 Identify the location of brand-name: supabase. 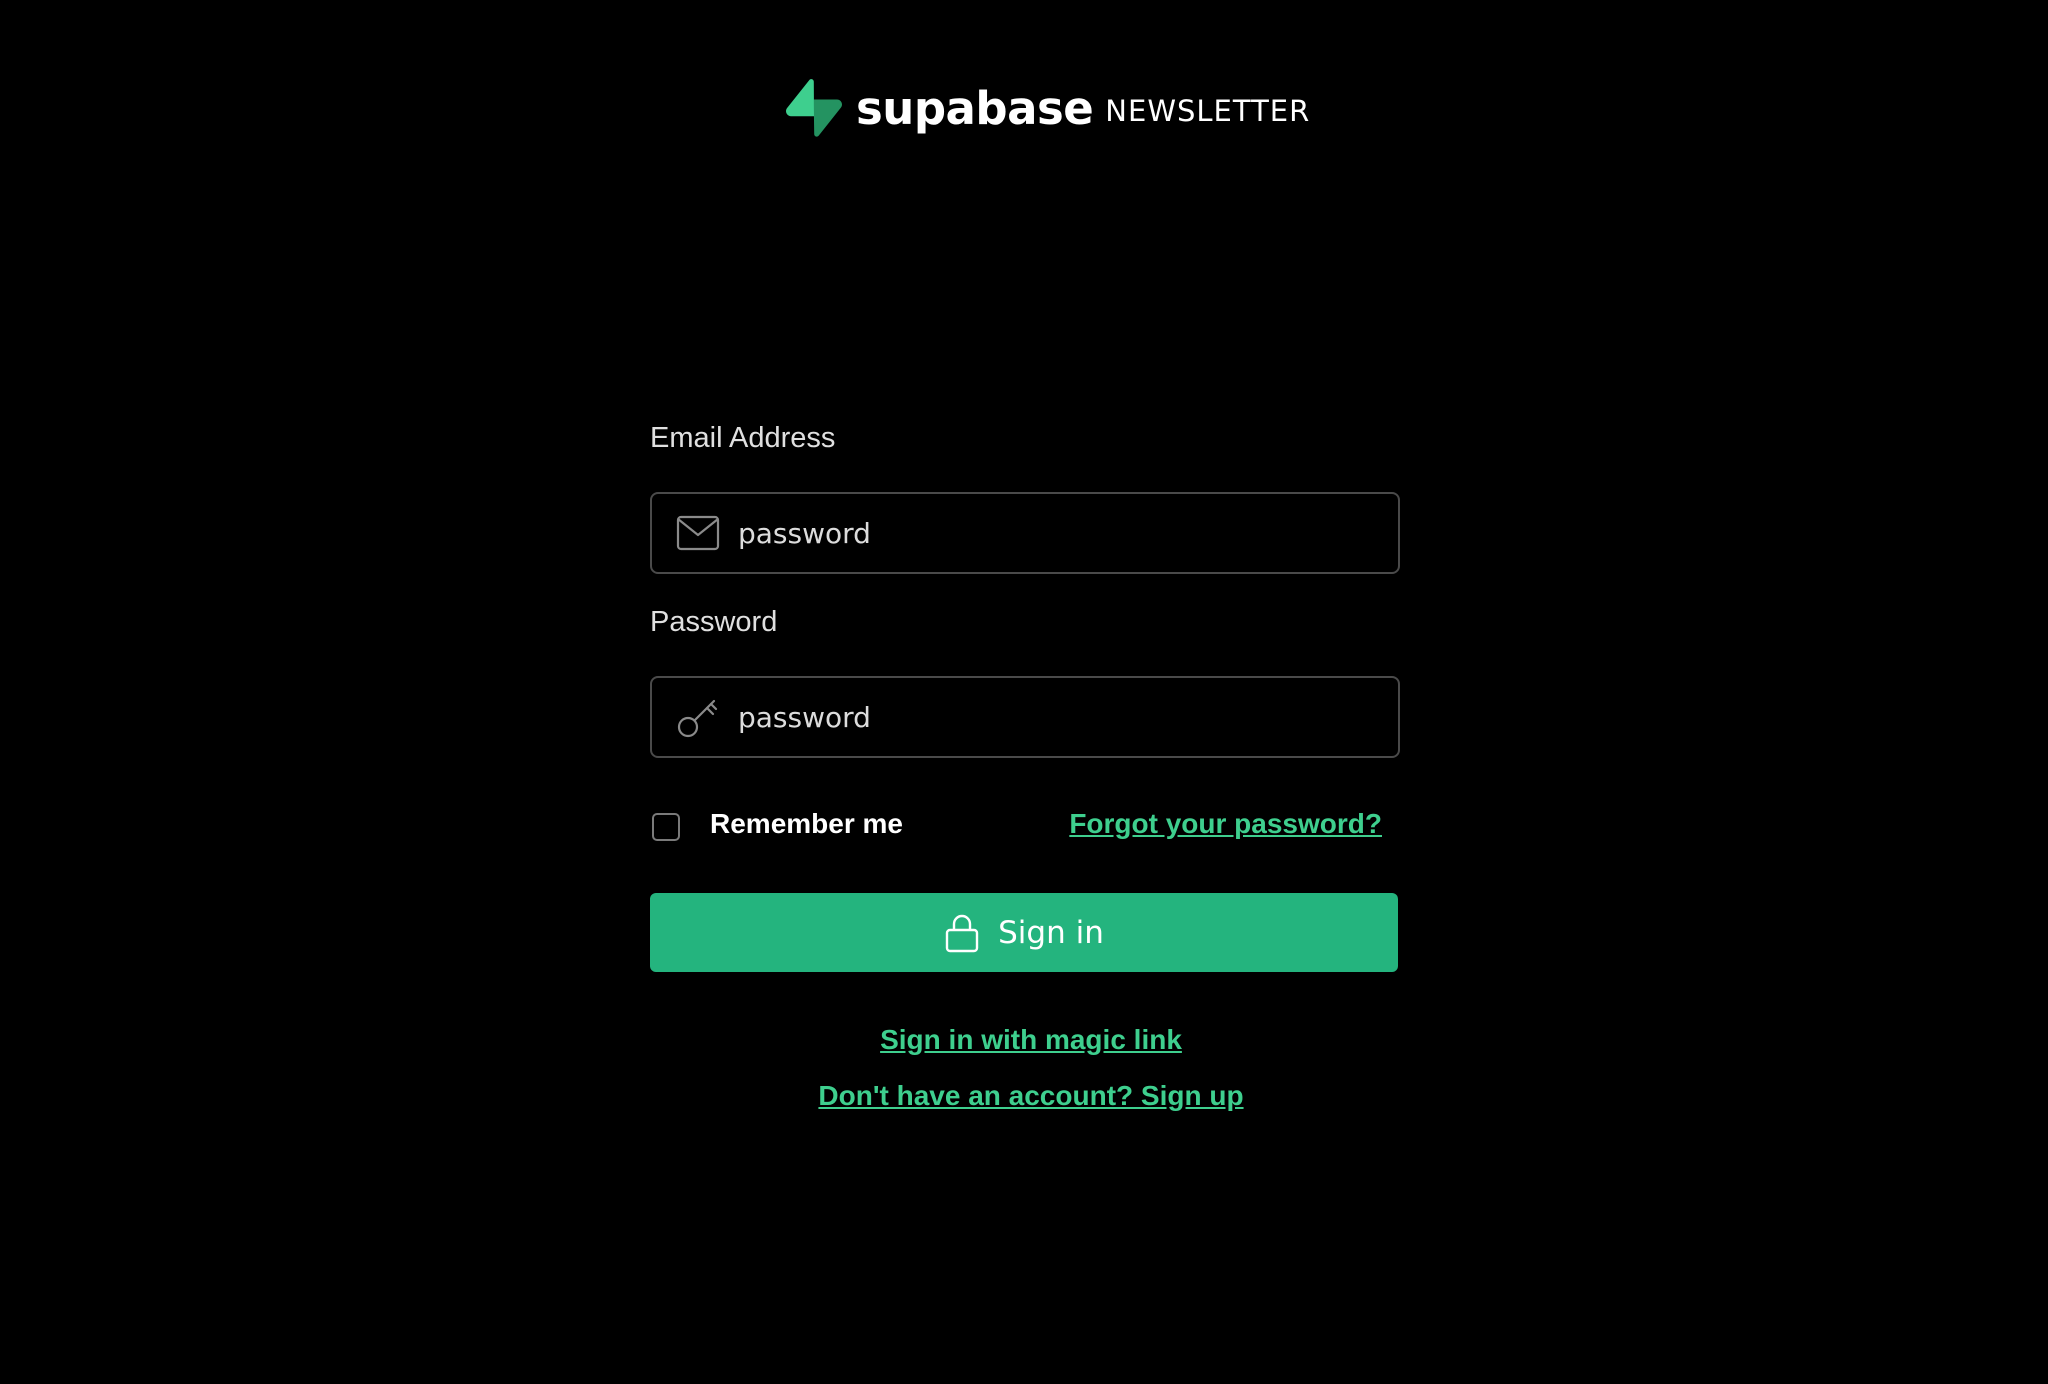
(975, 108).